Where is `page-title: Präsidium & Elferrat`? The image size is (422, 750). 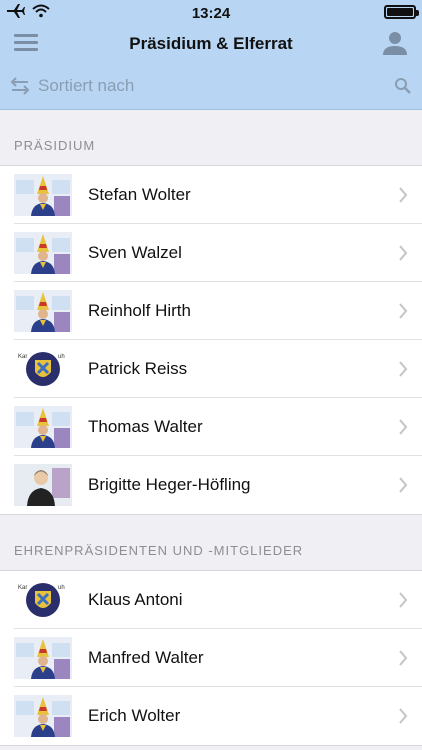 page-title: Präsidium & Elferrat is located at coordinates (211, 43).